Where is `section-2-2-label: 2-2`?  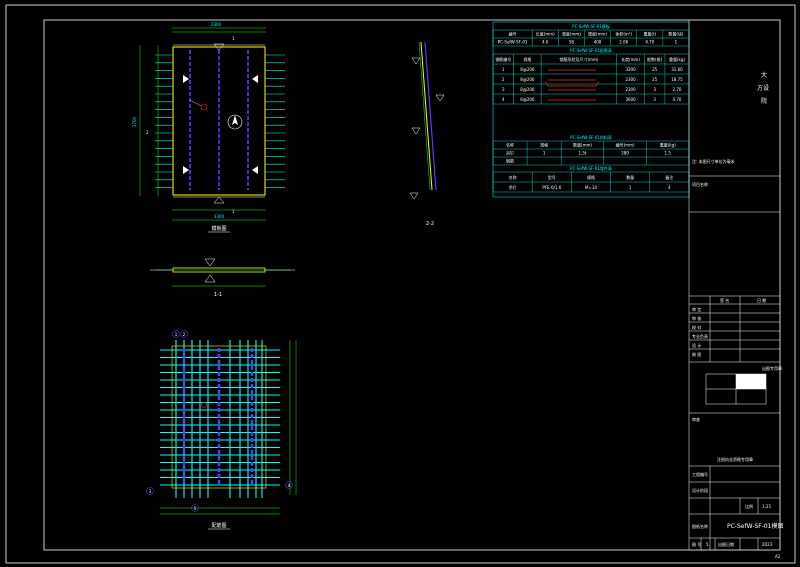 section-2-2-label: 2-2 is located at coordinates (430, 224).